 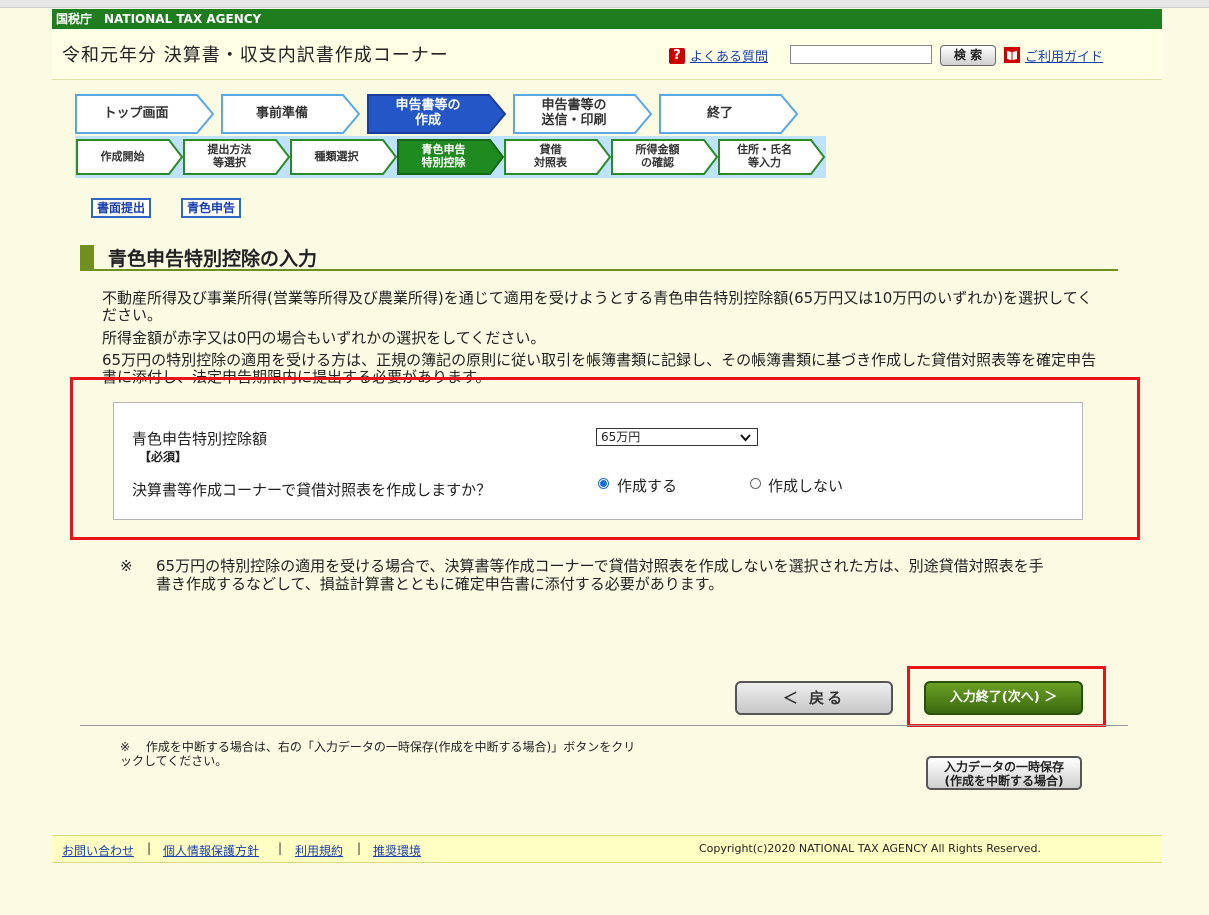 I want to click on section-underline, so click(x=599, y=270).